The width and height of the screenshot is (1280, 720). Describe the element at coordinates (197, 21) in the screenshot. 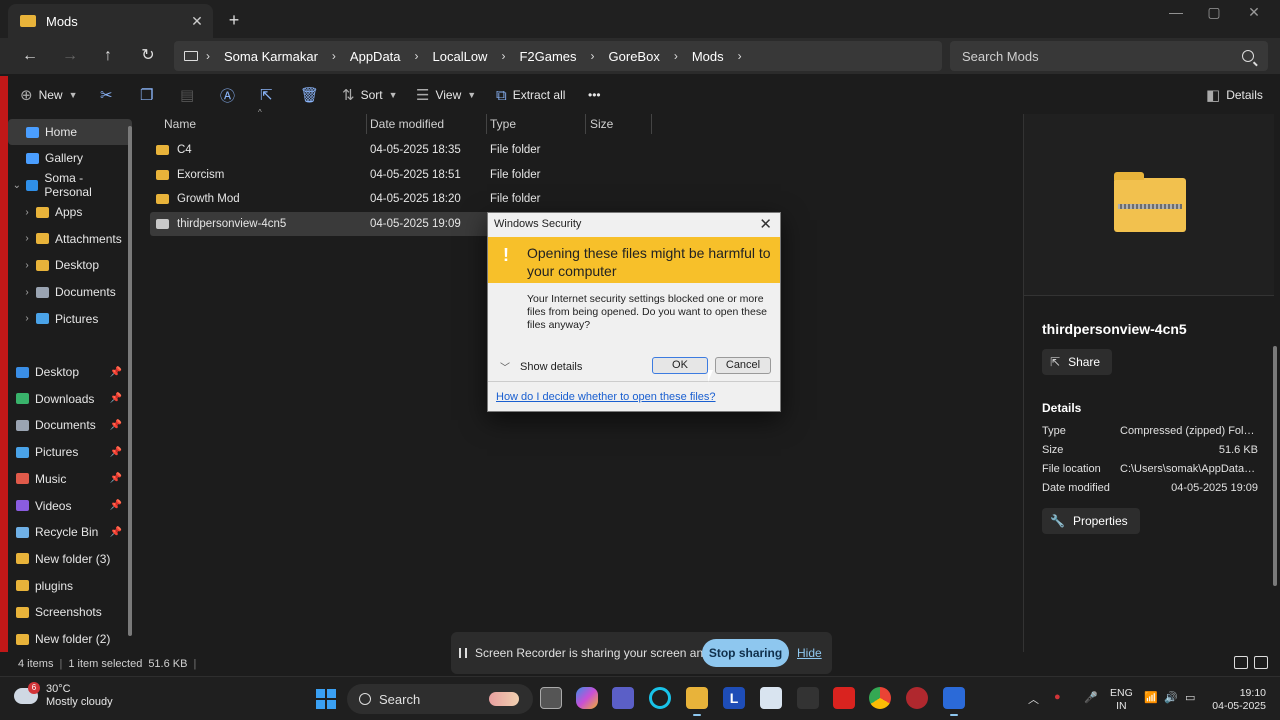

I see `close-tab-icon: ✕` at that location.